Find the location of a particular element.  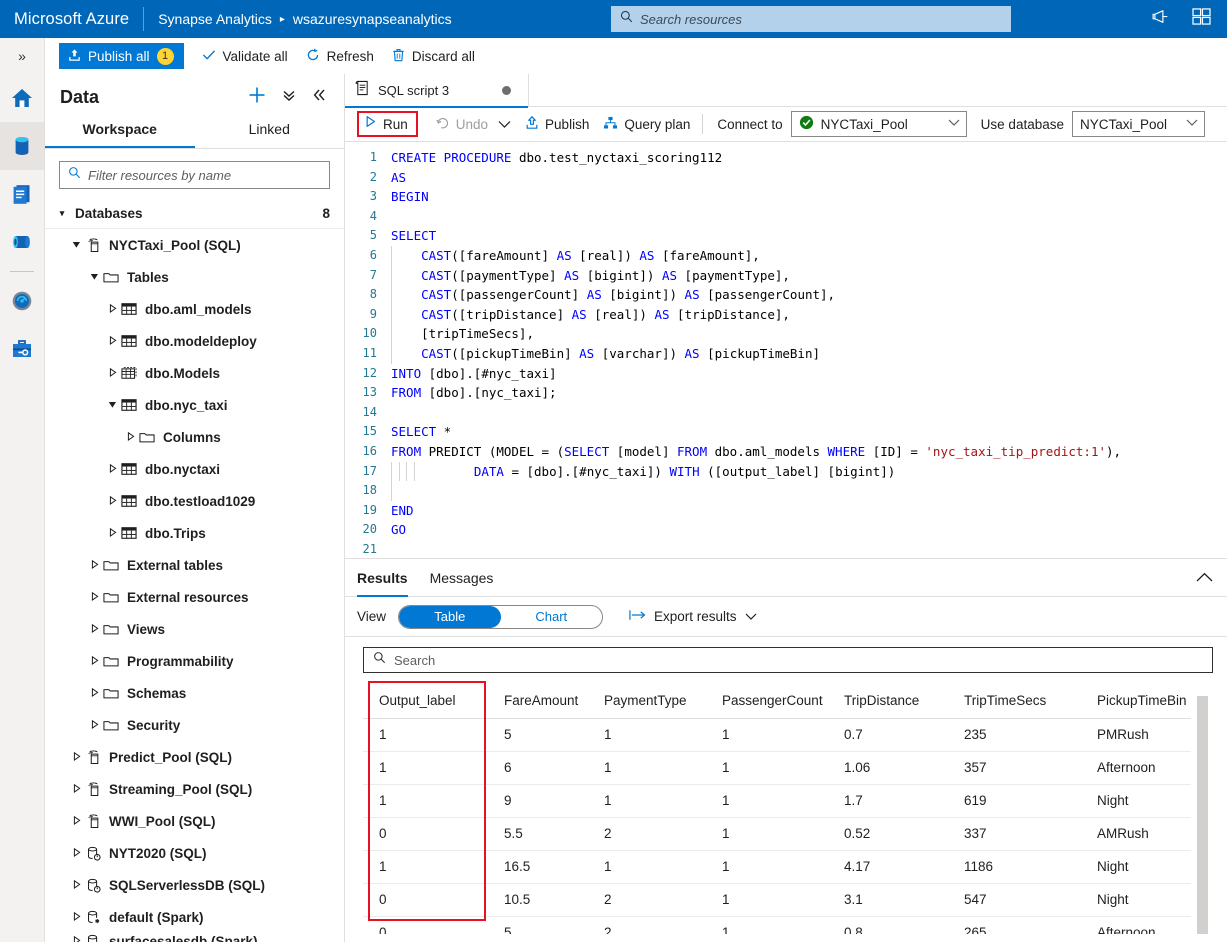

code-line: 19 END is located at coordinates (786, 511).